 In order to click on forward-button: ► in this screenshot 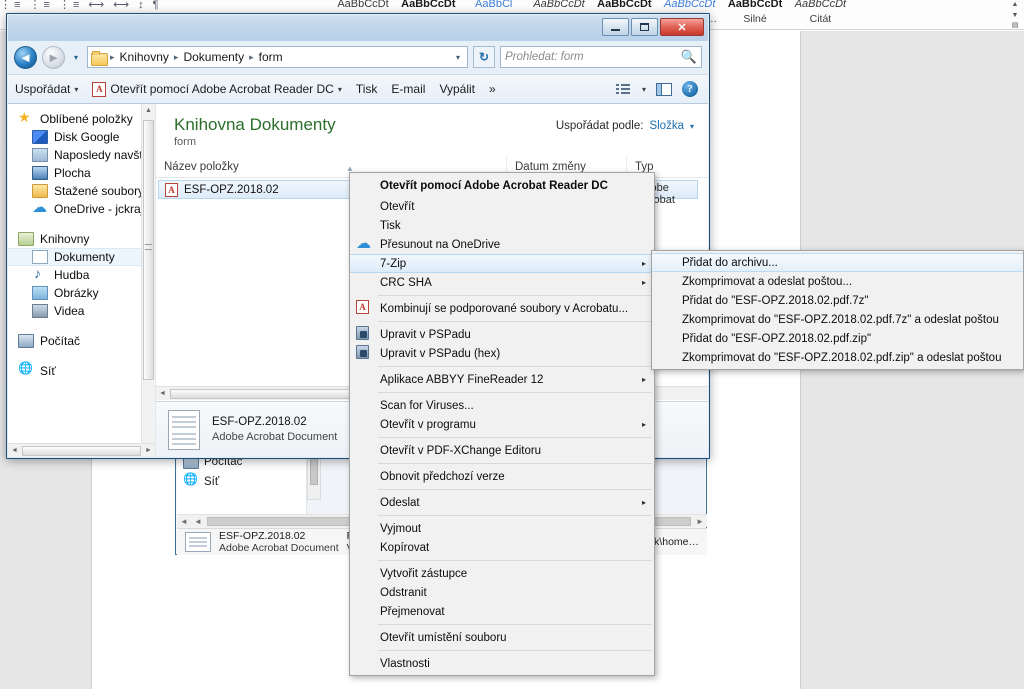, I will do `click(53, 57)`.